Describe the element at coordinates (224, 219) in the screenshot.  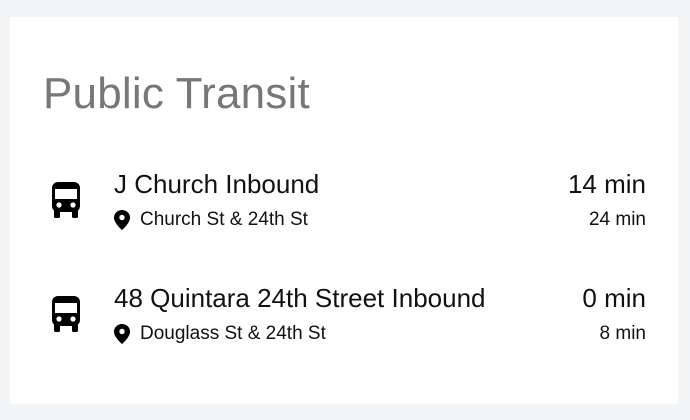
I see `stop-name: Church St & 24th St` at that location.